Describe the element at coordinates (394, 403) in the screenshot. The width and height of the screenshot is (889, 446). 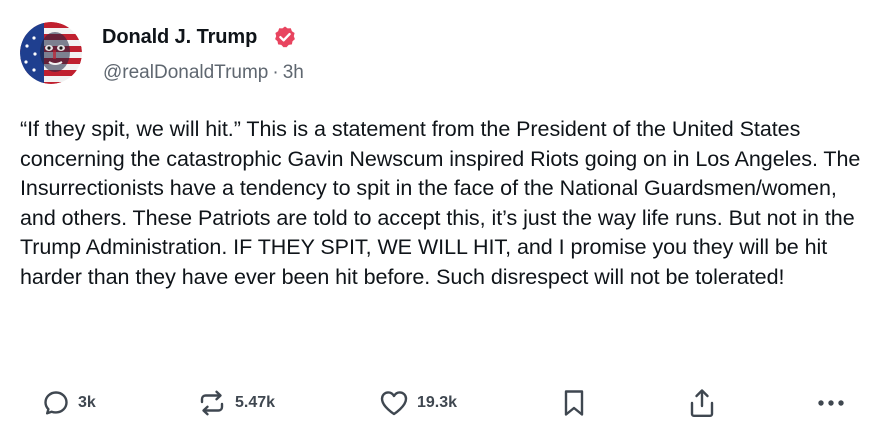
I see `heart-icon` at that location.